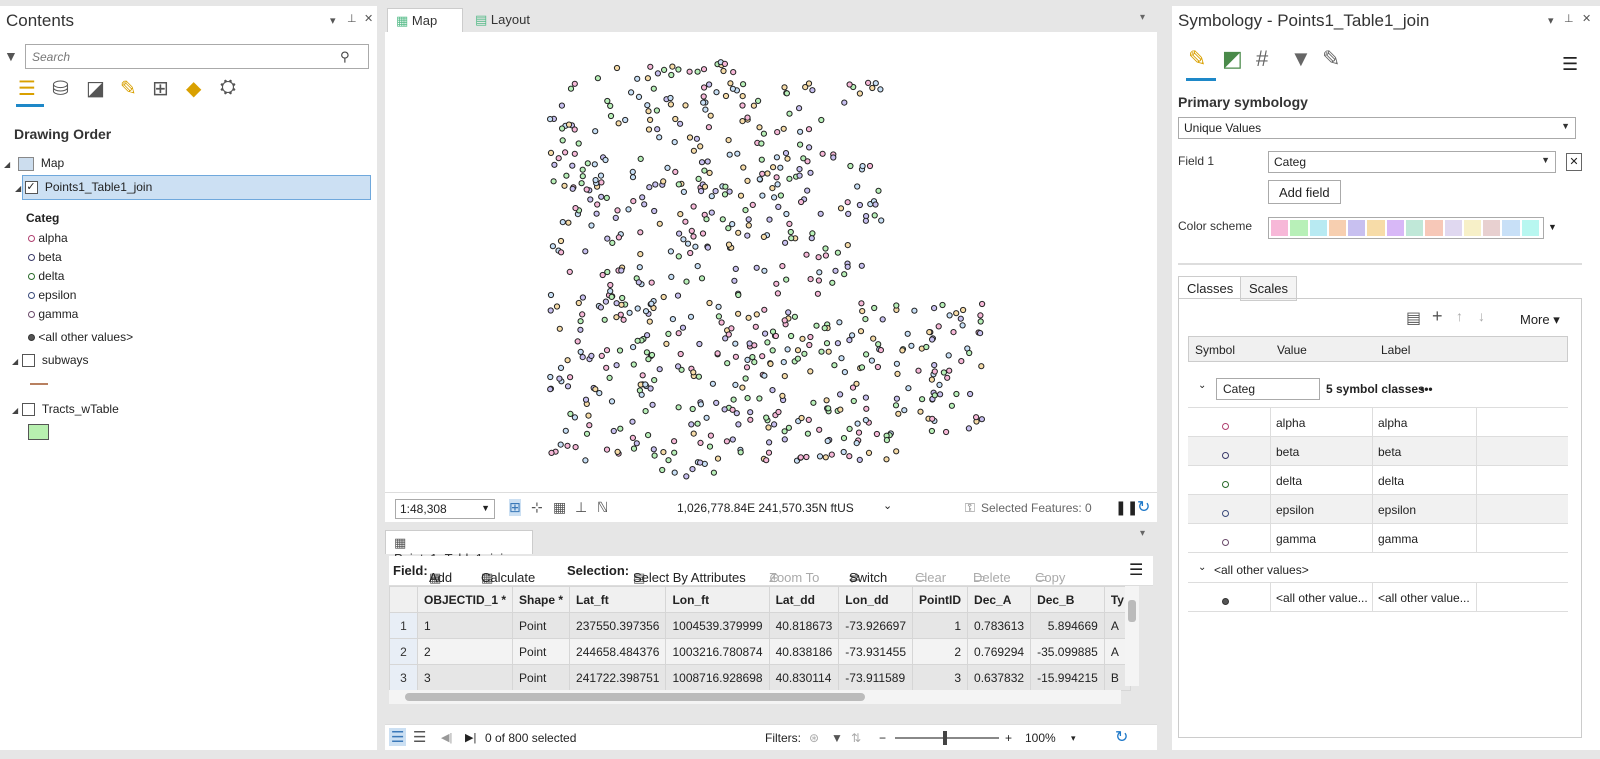 This screenshot has width=1600, height=759. I want to click on move-down-icon: ↓, so click(1481, 316).